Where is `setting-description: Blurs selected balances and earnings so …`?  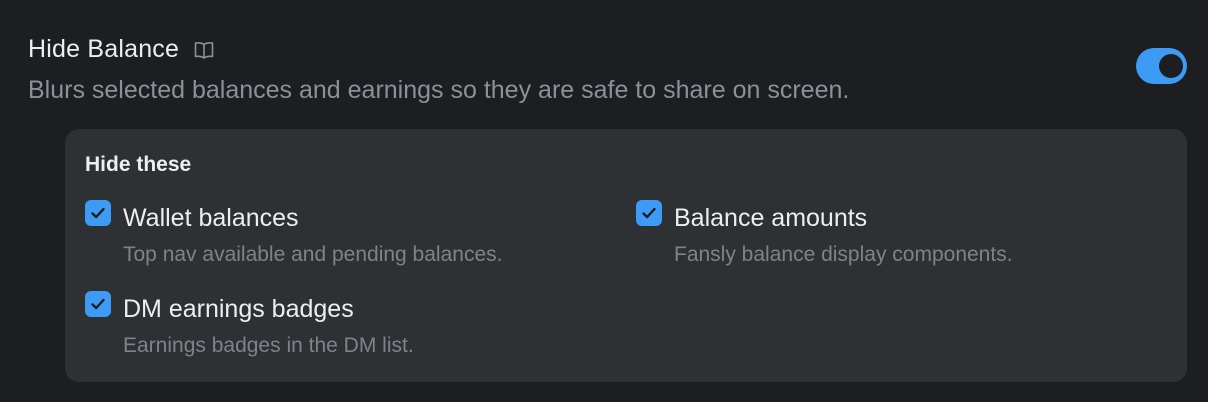 setting-description: Blurs selected balances and earnings so … is located at coordinates (439, 90).